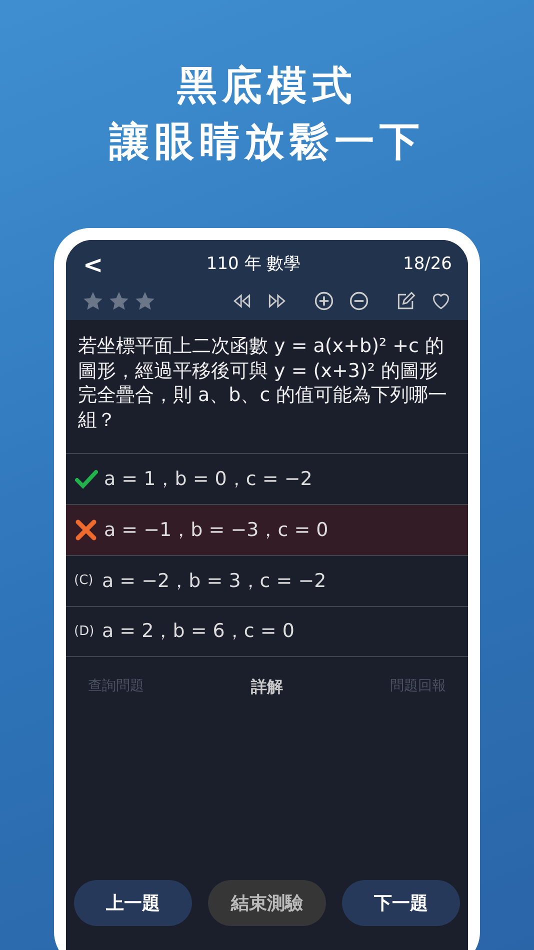 The width and height of the screenshot is (534, 950). I want to click on answer-option: (D) a = 2，b = 6，c = 0, so click(267, 631).